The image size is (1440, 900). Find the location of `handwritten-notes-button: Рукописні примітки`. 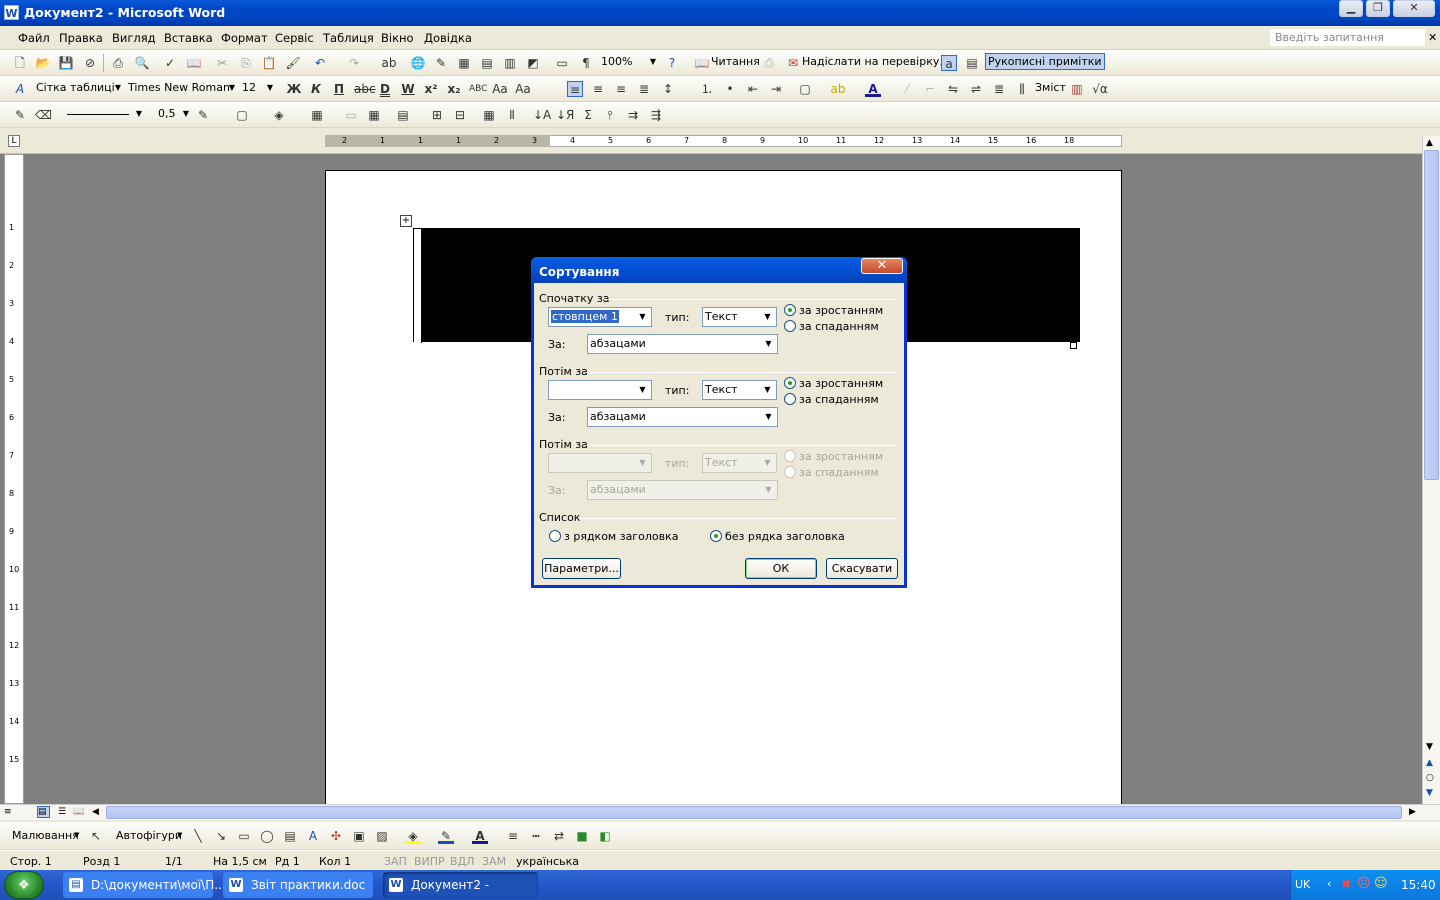

handwritten-notes-button: Рукописні примітки is located at coordinates (1045, 61).